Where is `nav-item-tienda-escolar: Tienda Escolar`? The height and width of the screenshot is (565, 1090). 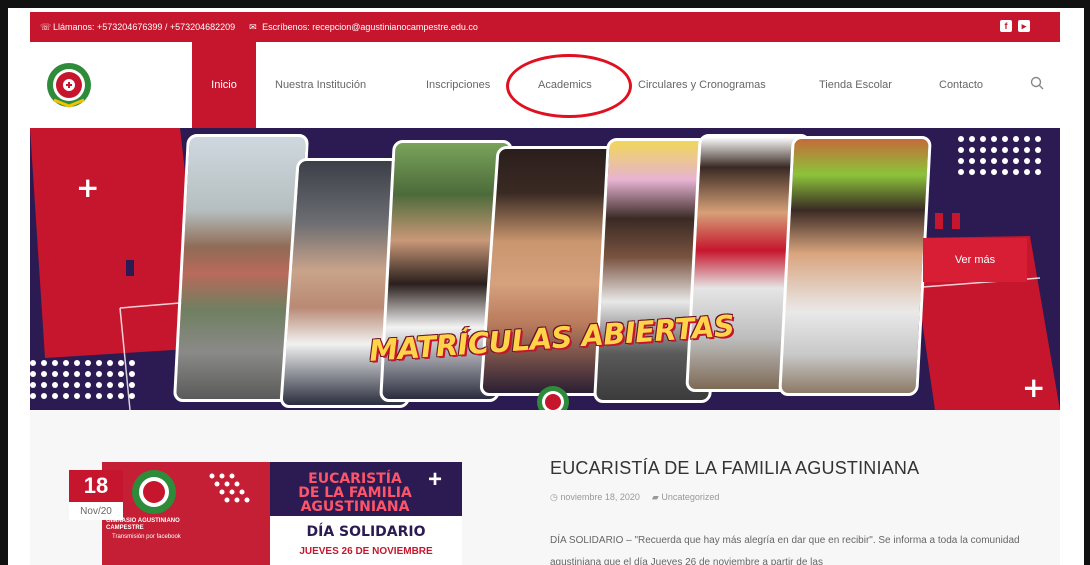
nav-item-tienda-escolar: Tienda Escolar is located at coordinates (855, 85).